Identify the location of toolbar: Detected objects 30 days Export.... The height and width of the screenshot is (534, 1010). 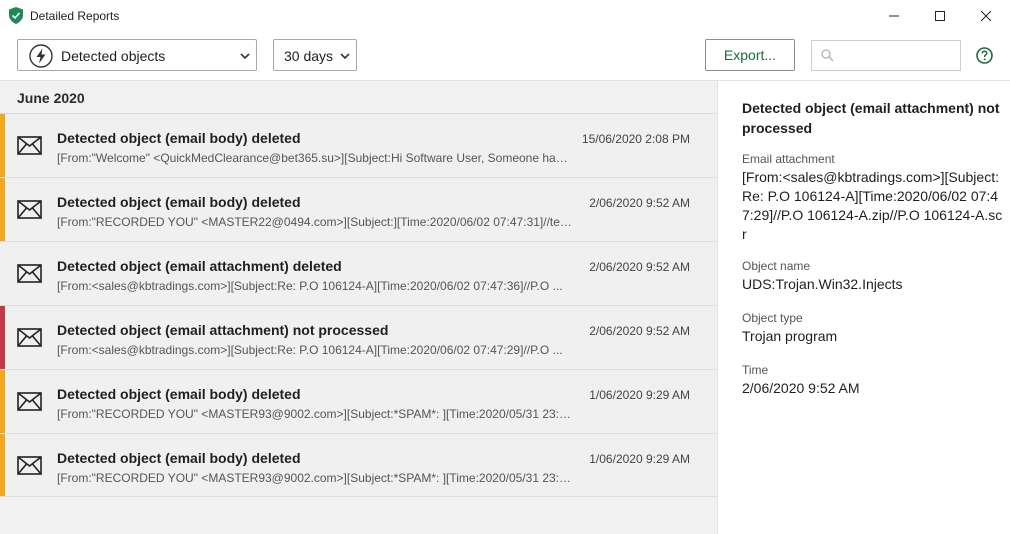
(505, 56).